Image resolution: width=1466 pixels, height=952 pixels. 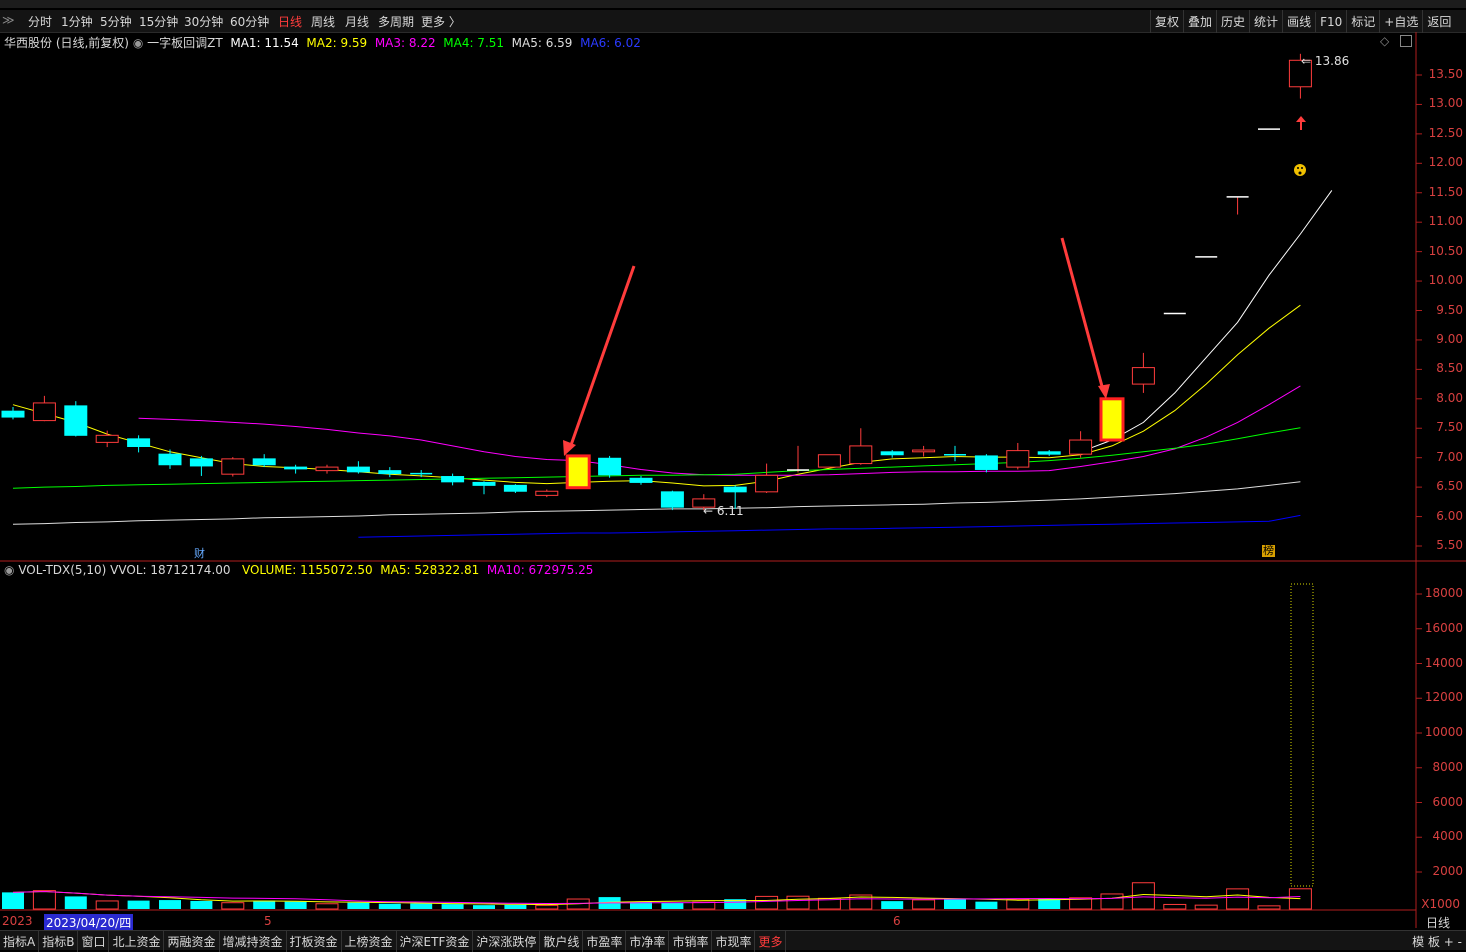 I want to click on ma5-value: MA5: 6.59, so click(x=542, y=43).